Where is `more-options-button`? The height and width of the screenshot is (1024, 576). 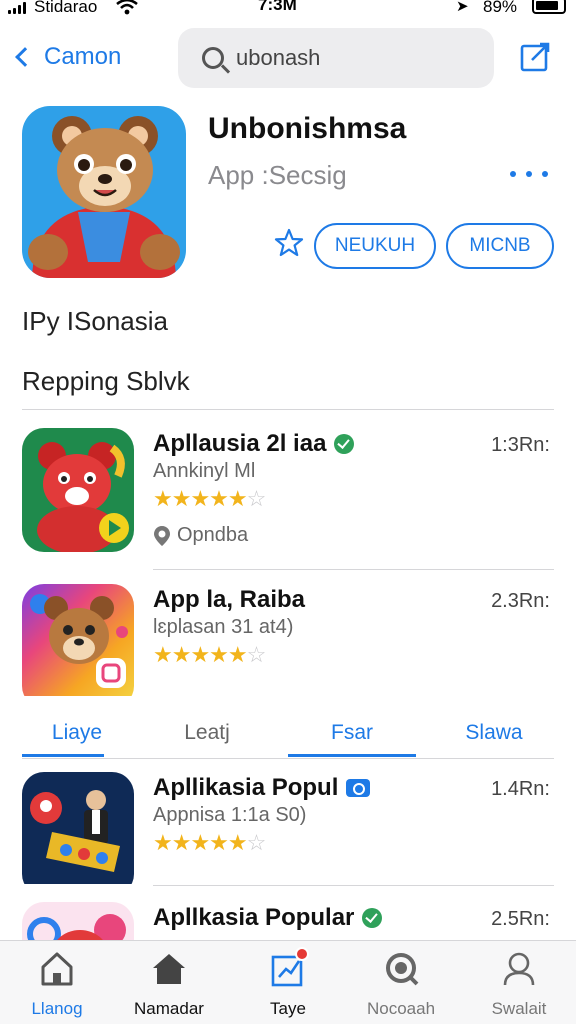
more-options-button is located at coordinates (530, 174).